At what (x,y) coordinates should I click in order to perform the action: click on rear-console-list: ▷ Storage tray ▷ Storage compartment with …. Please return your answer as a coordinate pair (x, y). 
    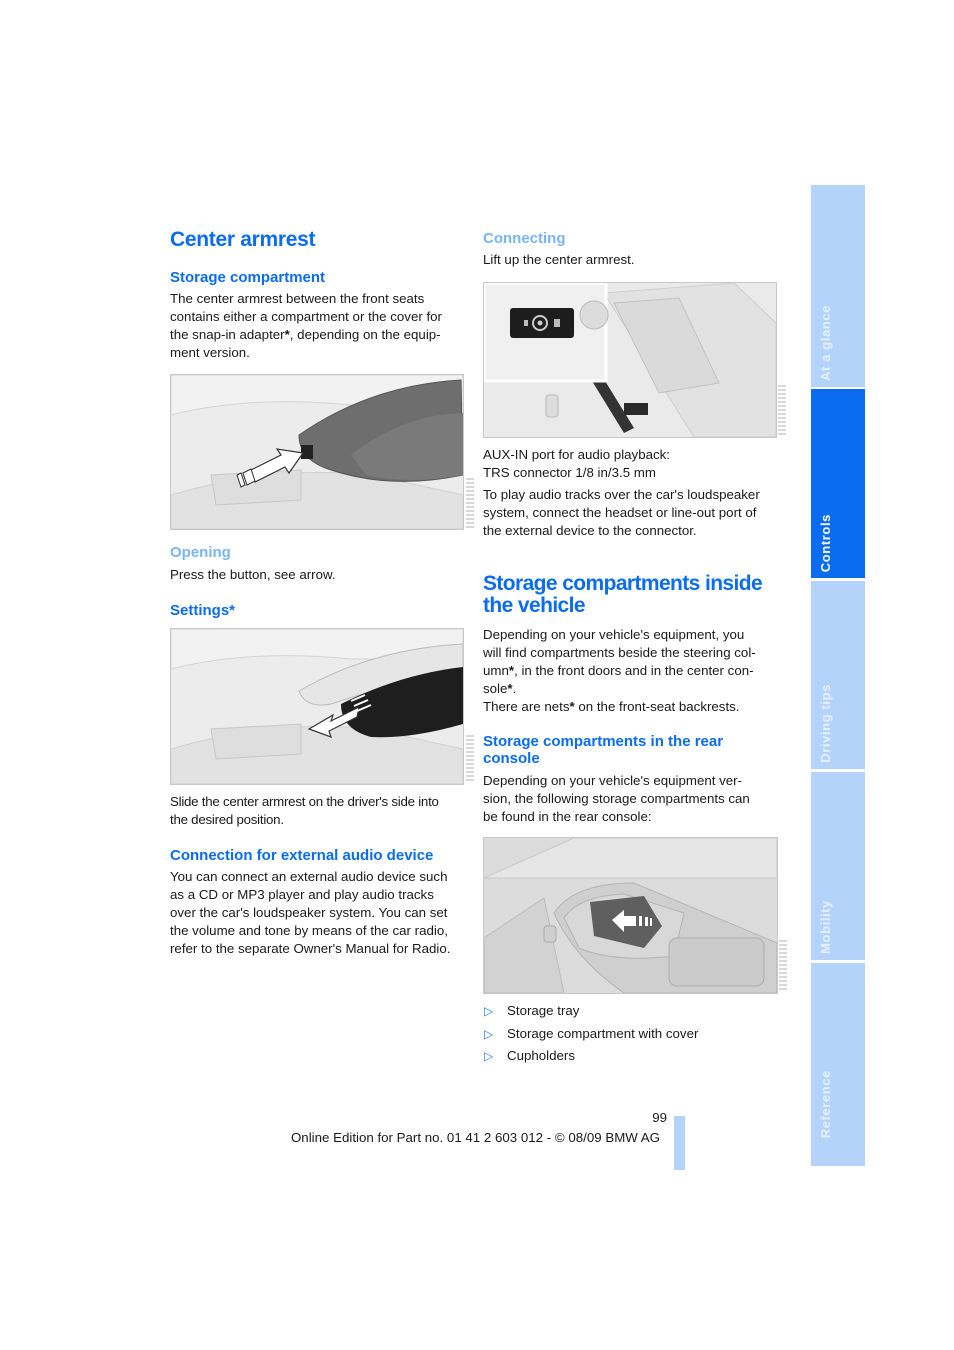
    Looking at the image, I should click on (633, 1034).